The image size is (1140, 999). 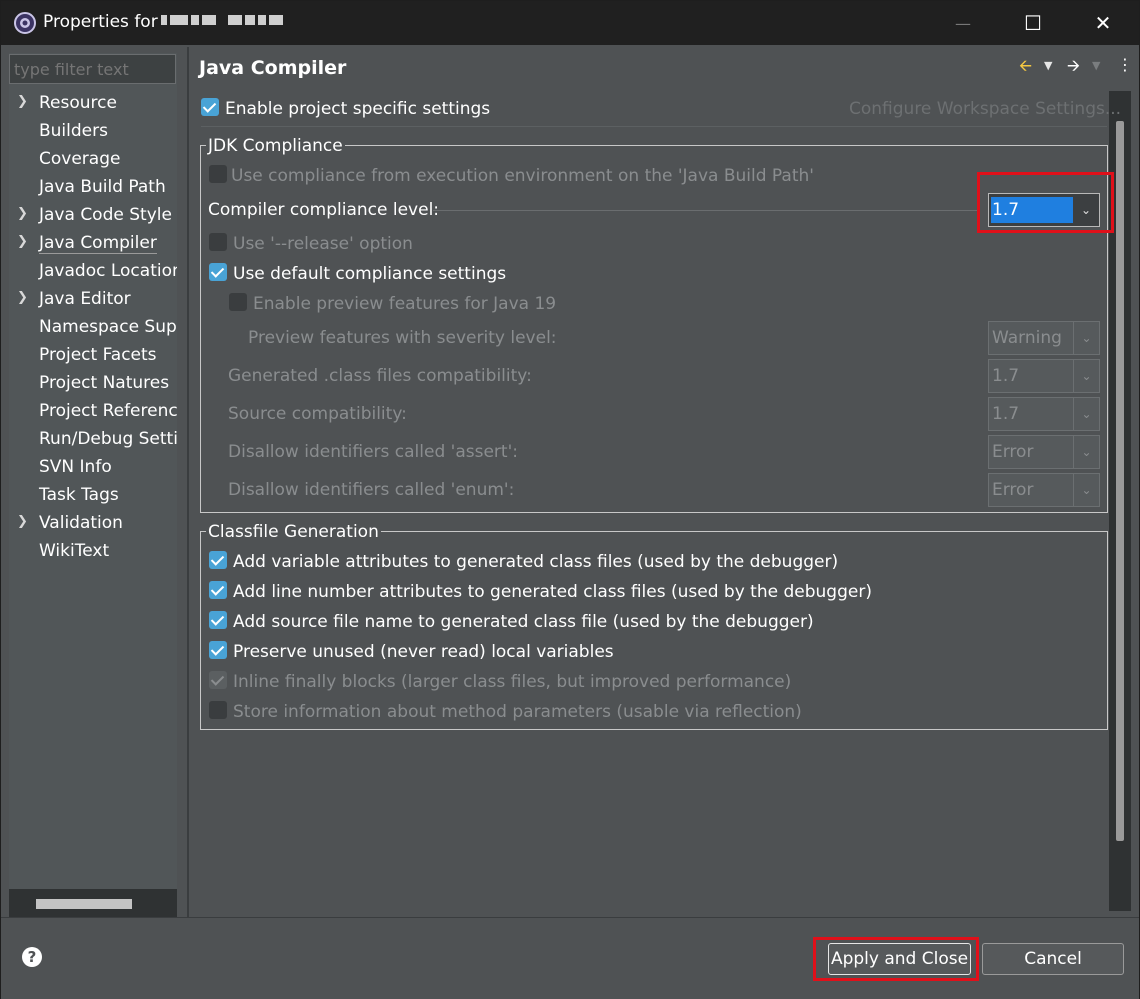 I want to click on assert-label: Disallow identifiers called 'assert':, so click(x=373, y=452).